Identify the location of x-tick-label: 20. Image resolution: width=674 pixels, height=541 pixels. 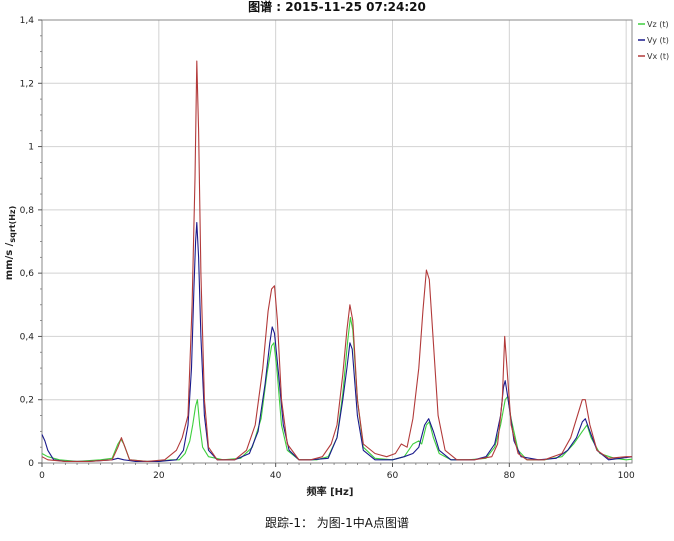
(159, 476).